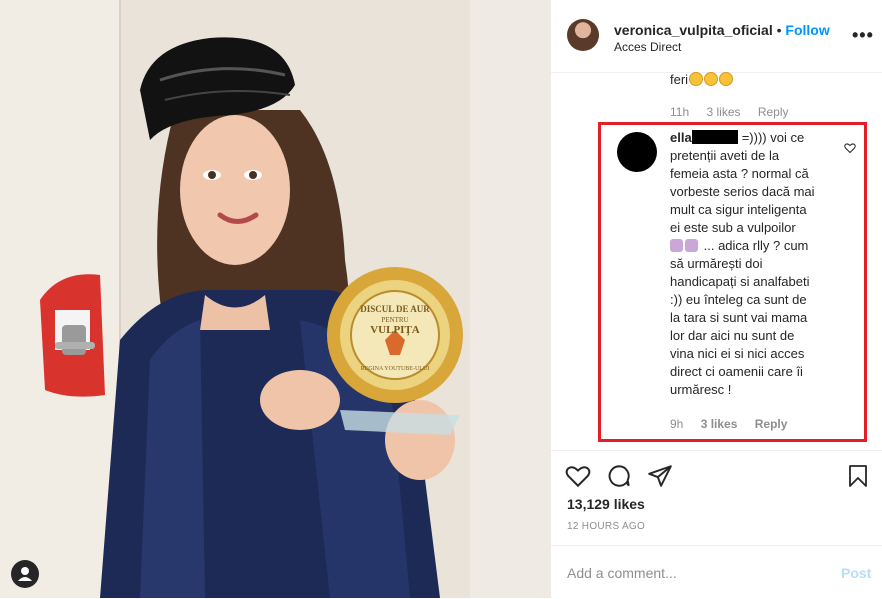 The width and height of the screenshot is (882, 599). Describe the element at coordinates (738, 209) in the screenshot. I see `comment-line: mult ca sigur inteligenta` at that location.